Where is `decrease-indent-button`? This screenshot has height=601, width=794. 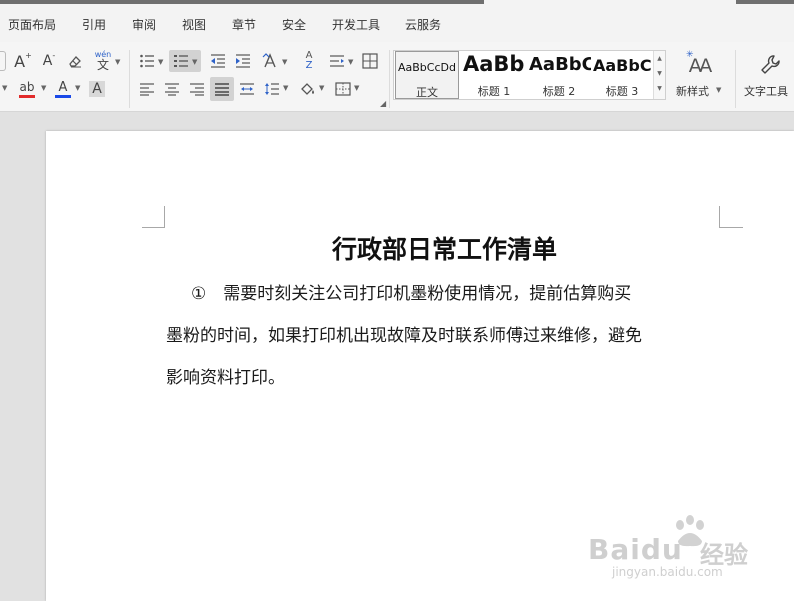
decrease-indent-button is located at coordinates (218, 61).